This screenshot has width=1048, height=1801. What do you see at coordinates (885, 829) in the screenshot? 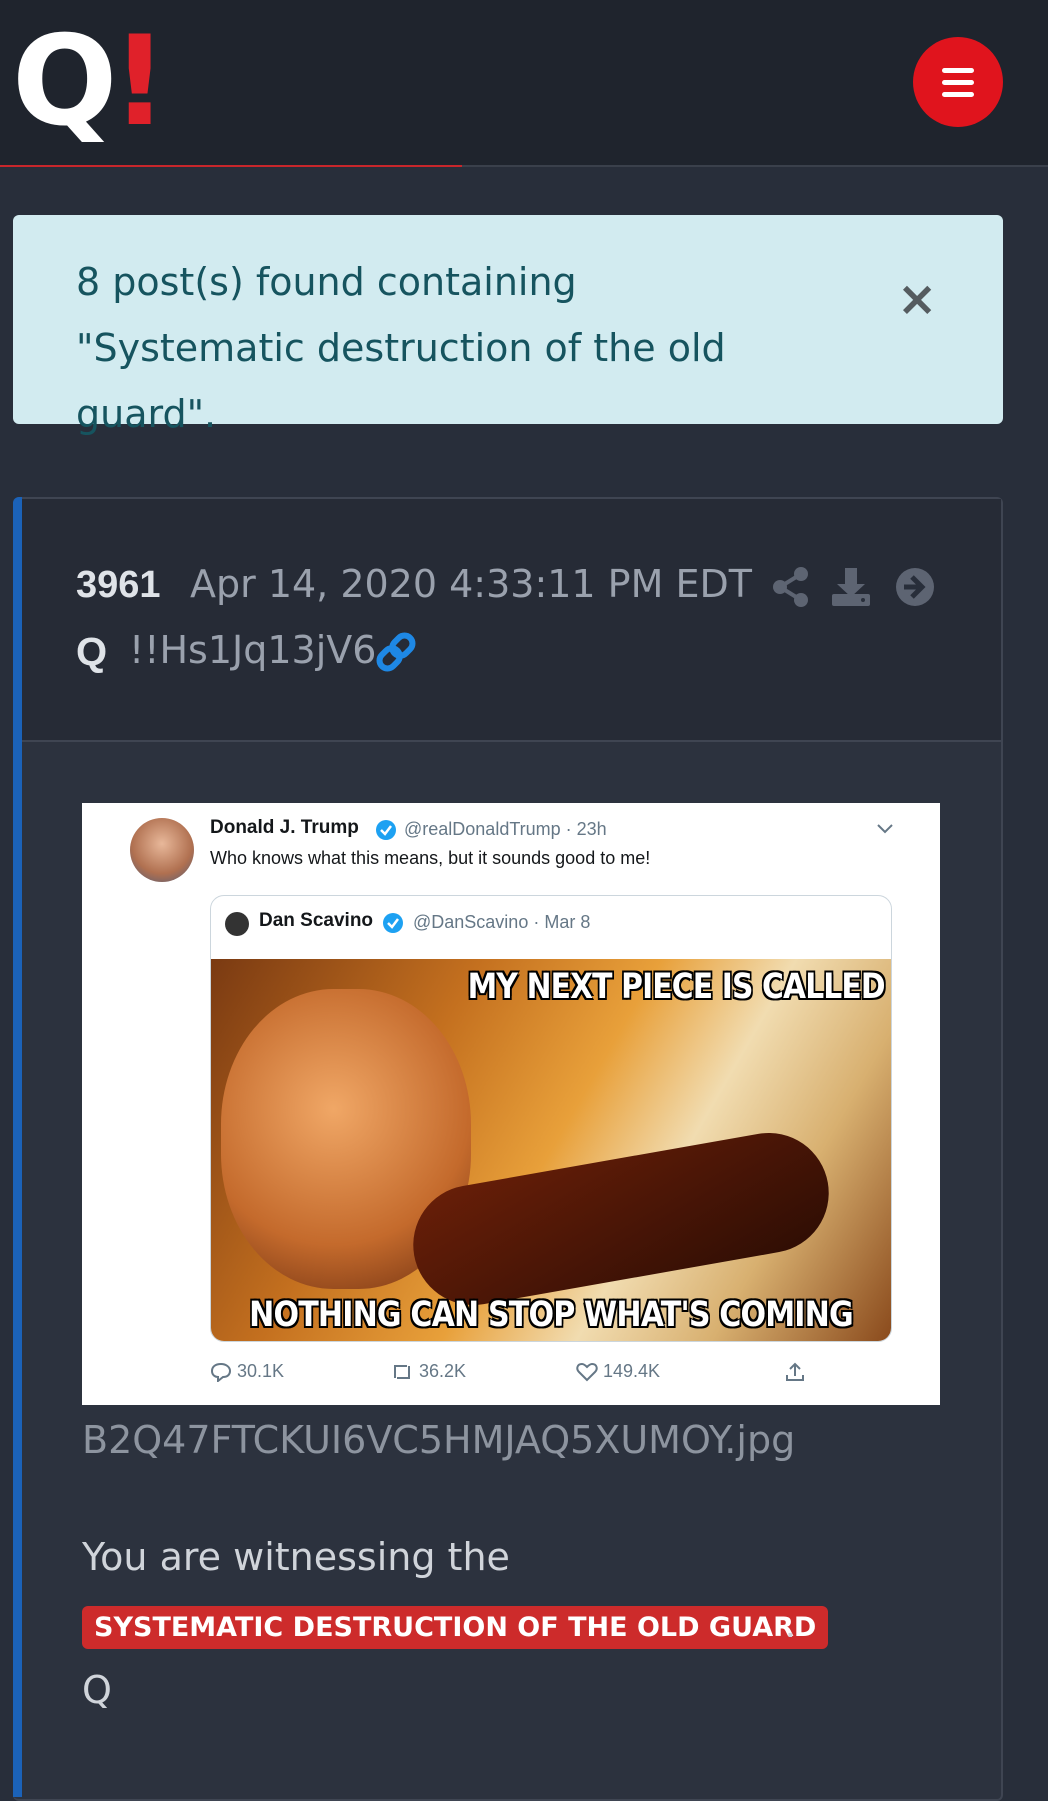
I see `chevron-down-icon` at bounding box center [885, 829].